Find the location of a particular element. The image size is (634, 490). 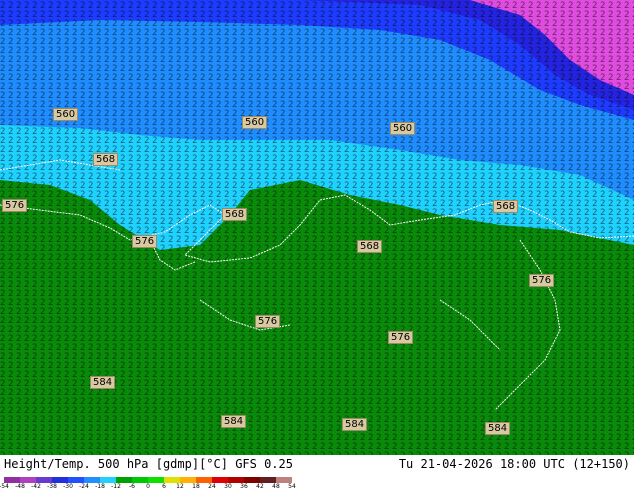

colorbar-tick-label: 12 is located at coordinates (180, 486).